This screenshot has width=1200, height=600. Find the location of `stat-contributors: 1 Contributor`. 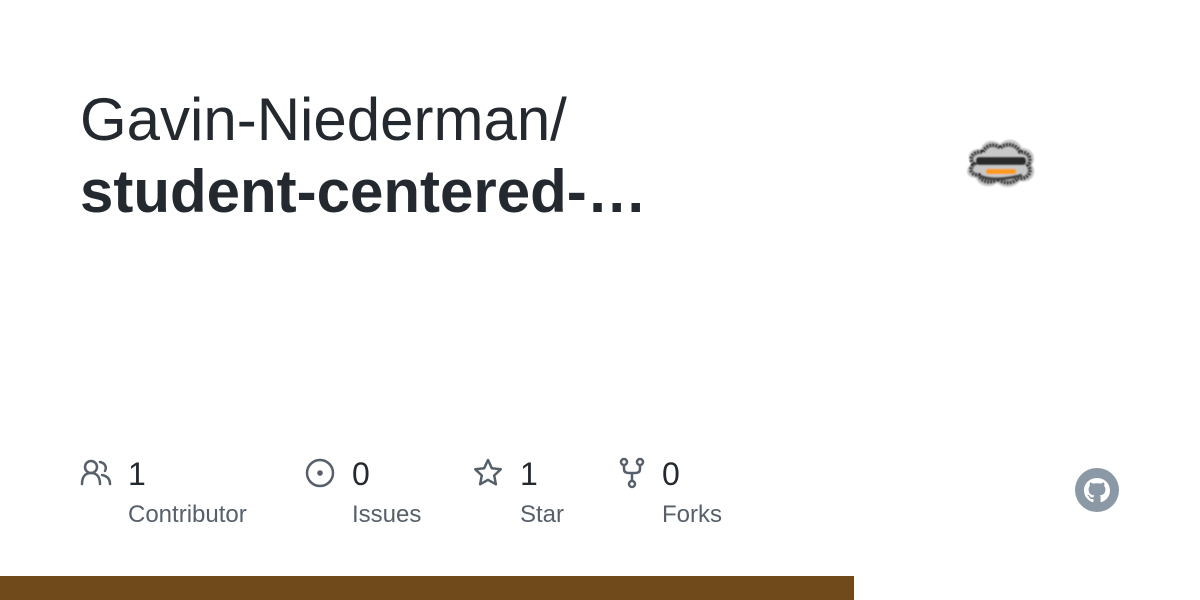

stat-contributors: 1 Contributor is located at coordinates (175, 494).